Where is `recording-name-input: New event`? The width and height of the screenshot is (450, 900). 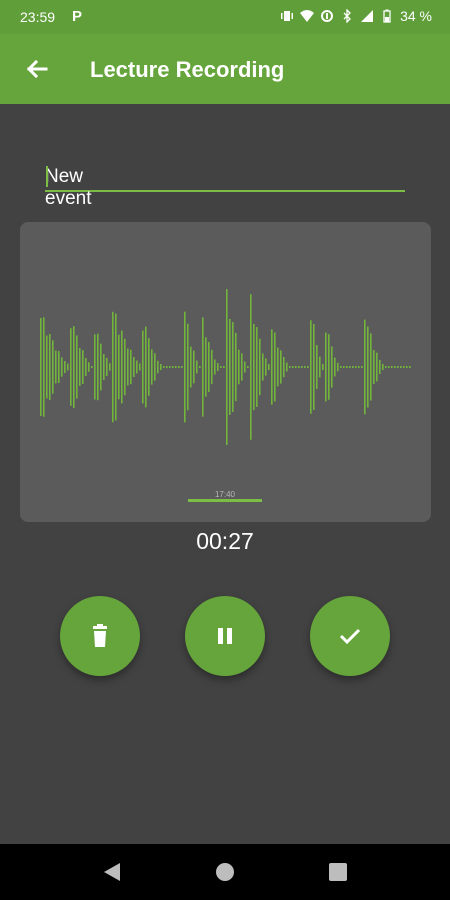
recording-name-input: New event is located at coordinates (225, 183).